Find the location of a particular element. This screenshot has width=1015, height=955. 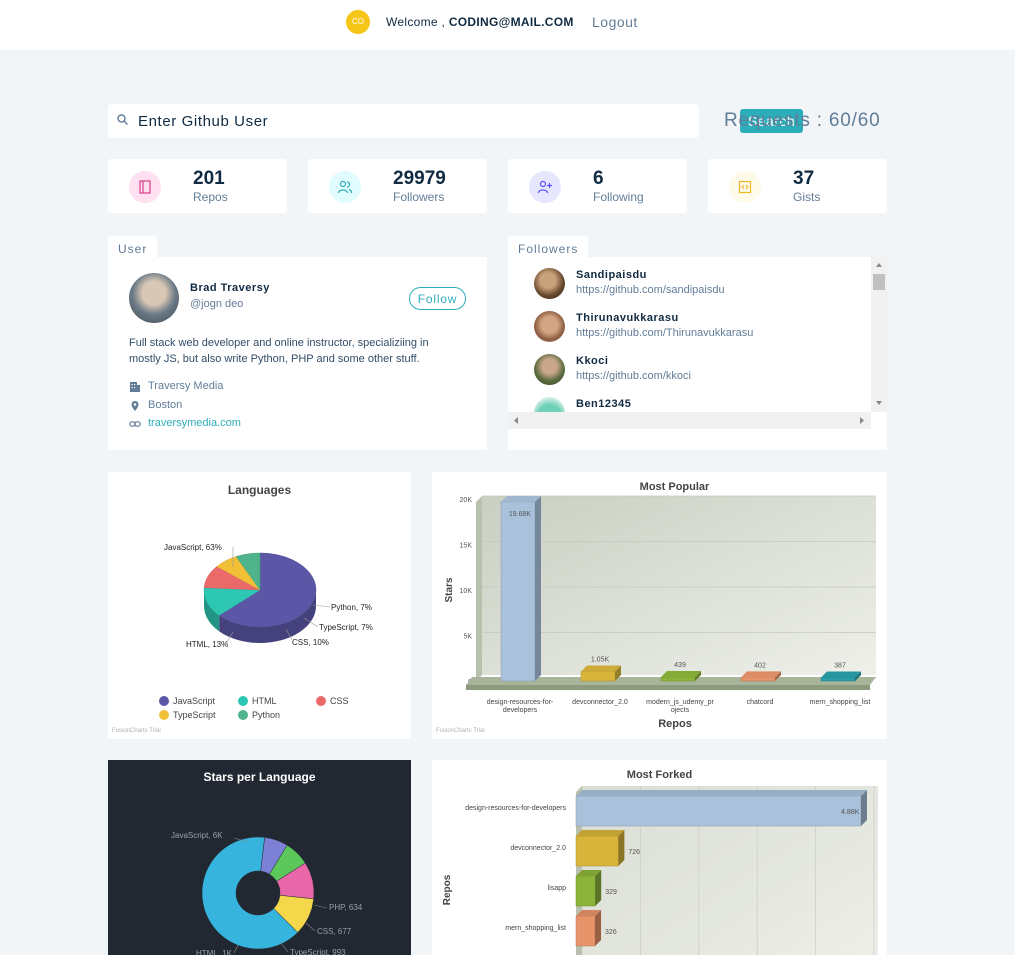

bar-value-label: 4.88K is located at coordinates (850, 812).